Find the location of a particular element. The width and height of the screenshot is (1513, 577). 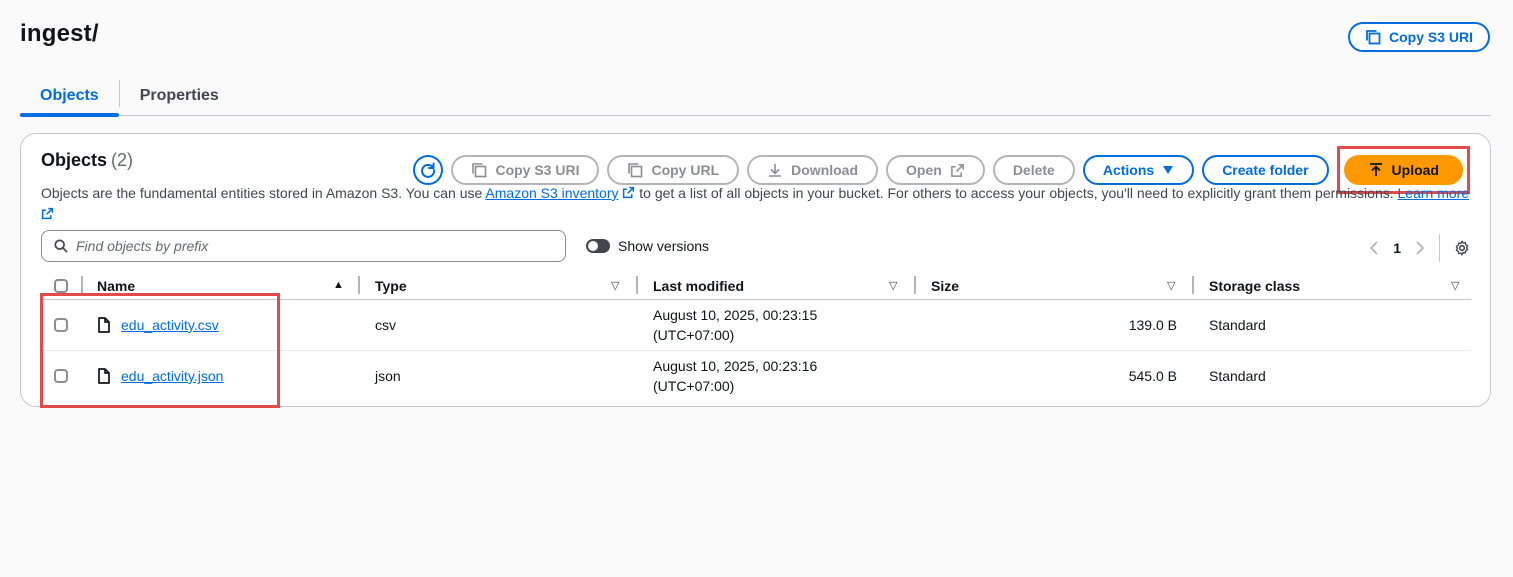

copy-s3-uri-label: Copy S3 URI is located at coordinates (537, 170).